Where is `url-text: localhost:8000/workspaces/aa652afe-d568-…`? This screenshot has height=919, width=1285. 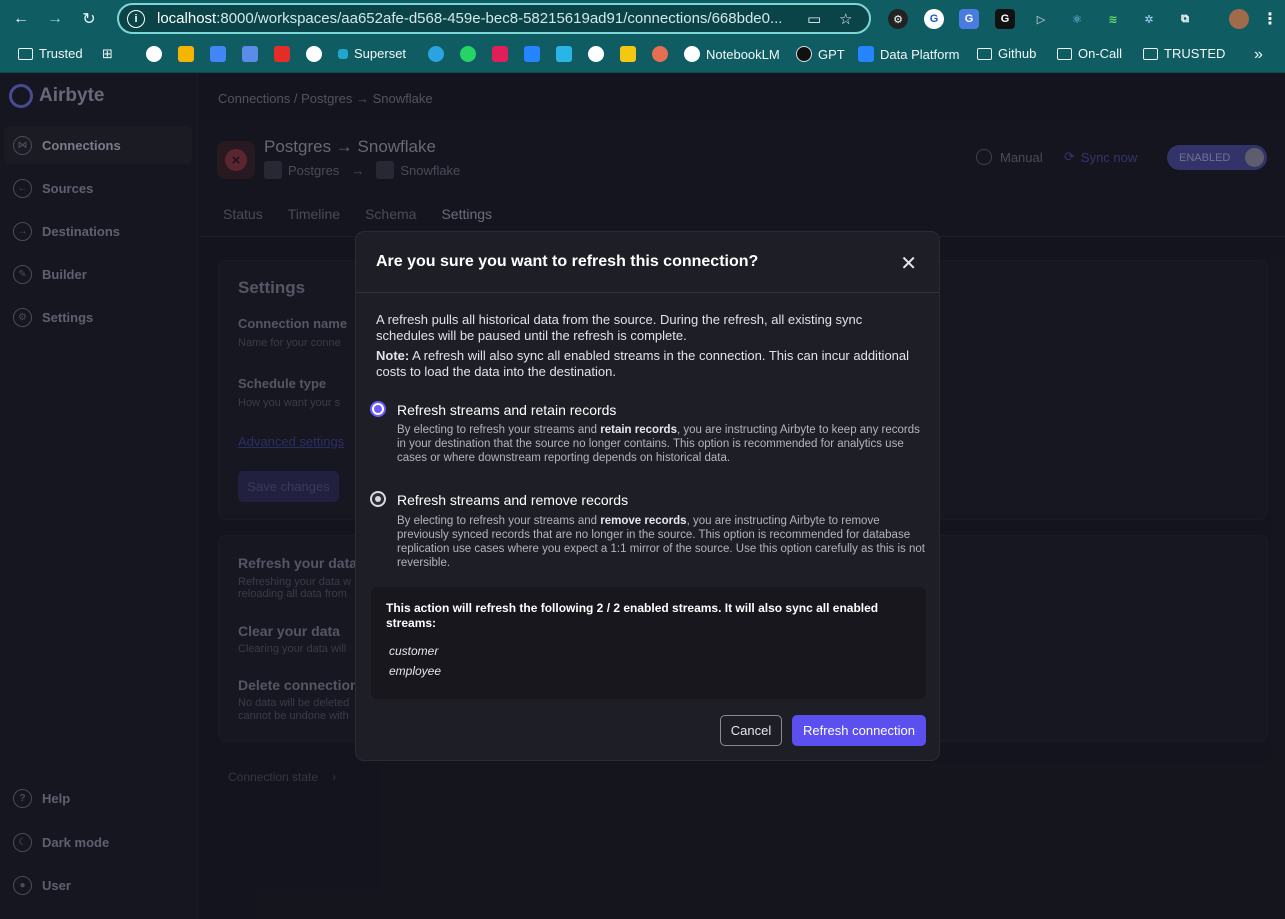
url-text: localhost:8000/workspaces/aa652afe-d568-… is located at coordinates (477, 18).